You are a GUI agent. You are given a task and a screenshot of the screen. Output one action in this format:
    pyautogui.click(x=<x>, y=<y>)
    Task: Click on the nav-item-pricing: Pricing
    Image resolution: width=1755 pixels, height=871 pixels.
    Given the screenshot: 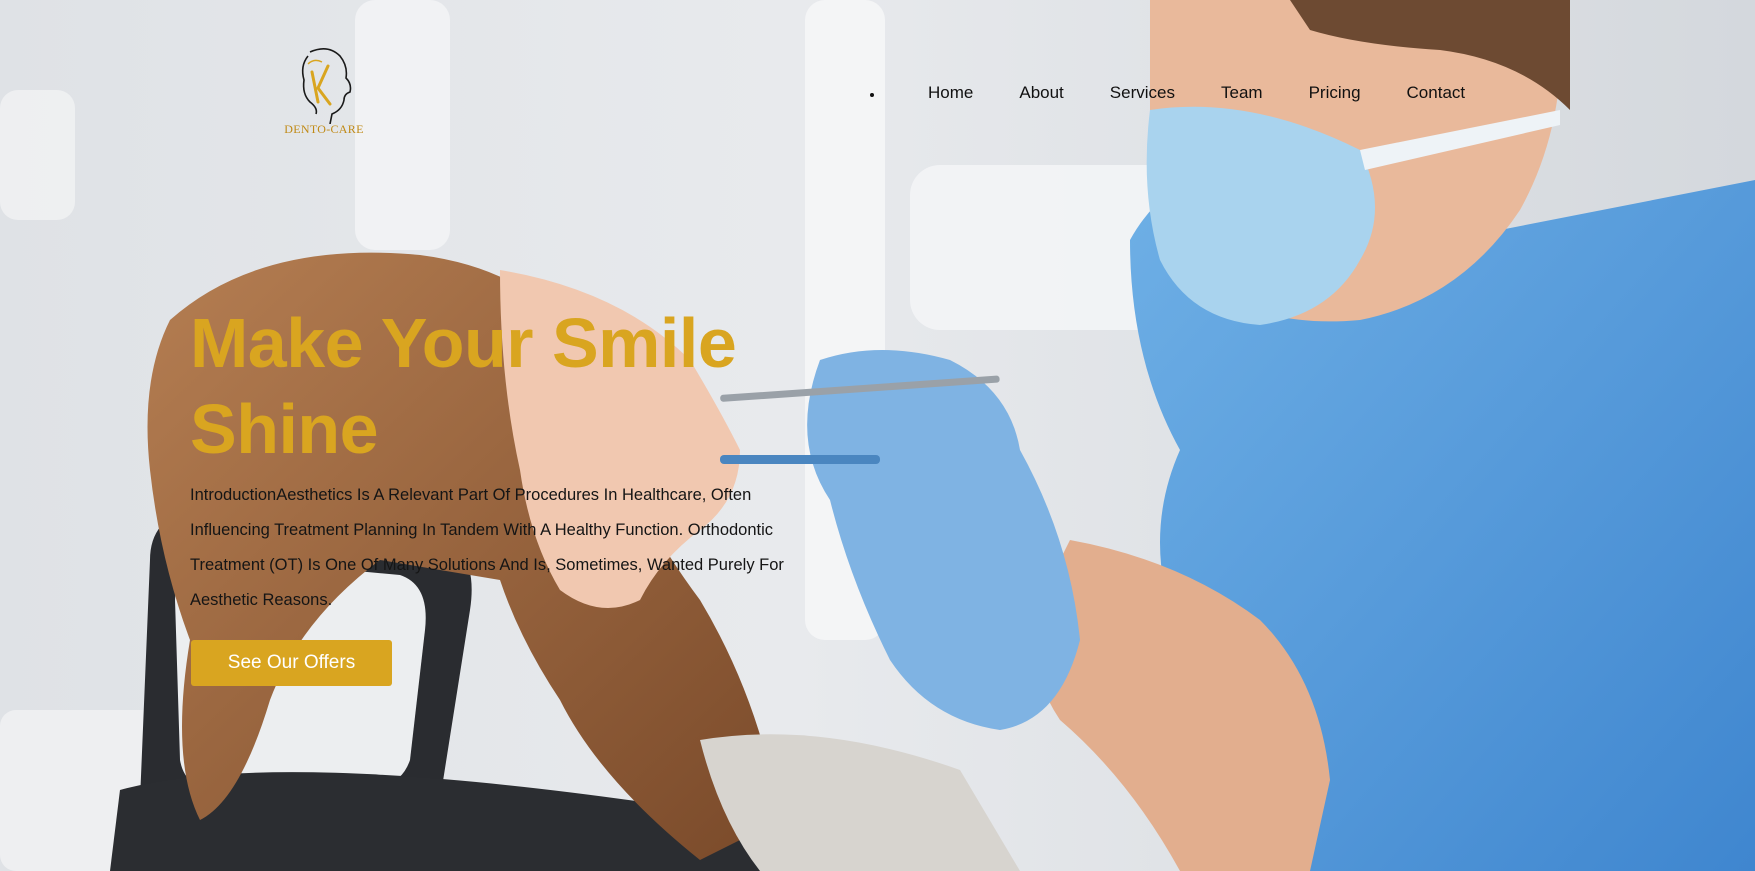 What is the action you would take?
    pyautogui.click(x=1335, y=92)
    